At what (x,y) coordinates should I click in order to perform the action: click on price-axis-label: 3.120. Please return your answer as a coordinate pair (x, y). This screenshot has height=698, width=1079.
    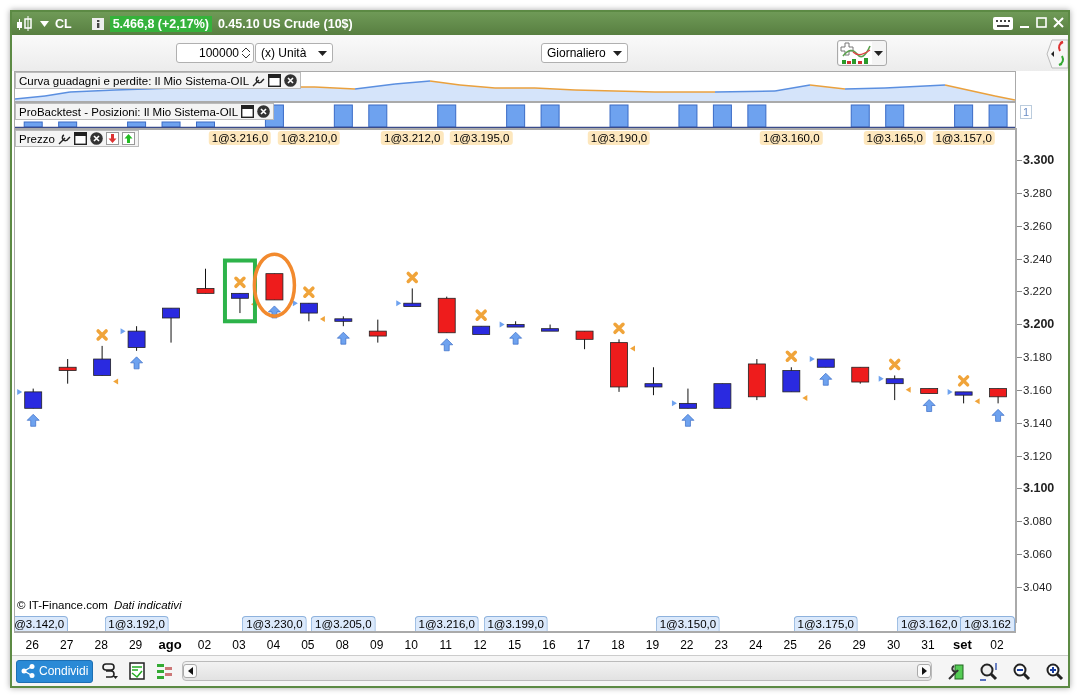
    Looking at the image, I should click on (1037, 455).